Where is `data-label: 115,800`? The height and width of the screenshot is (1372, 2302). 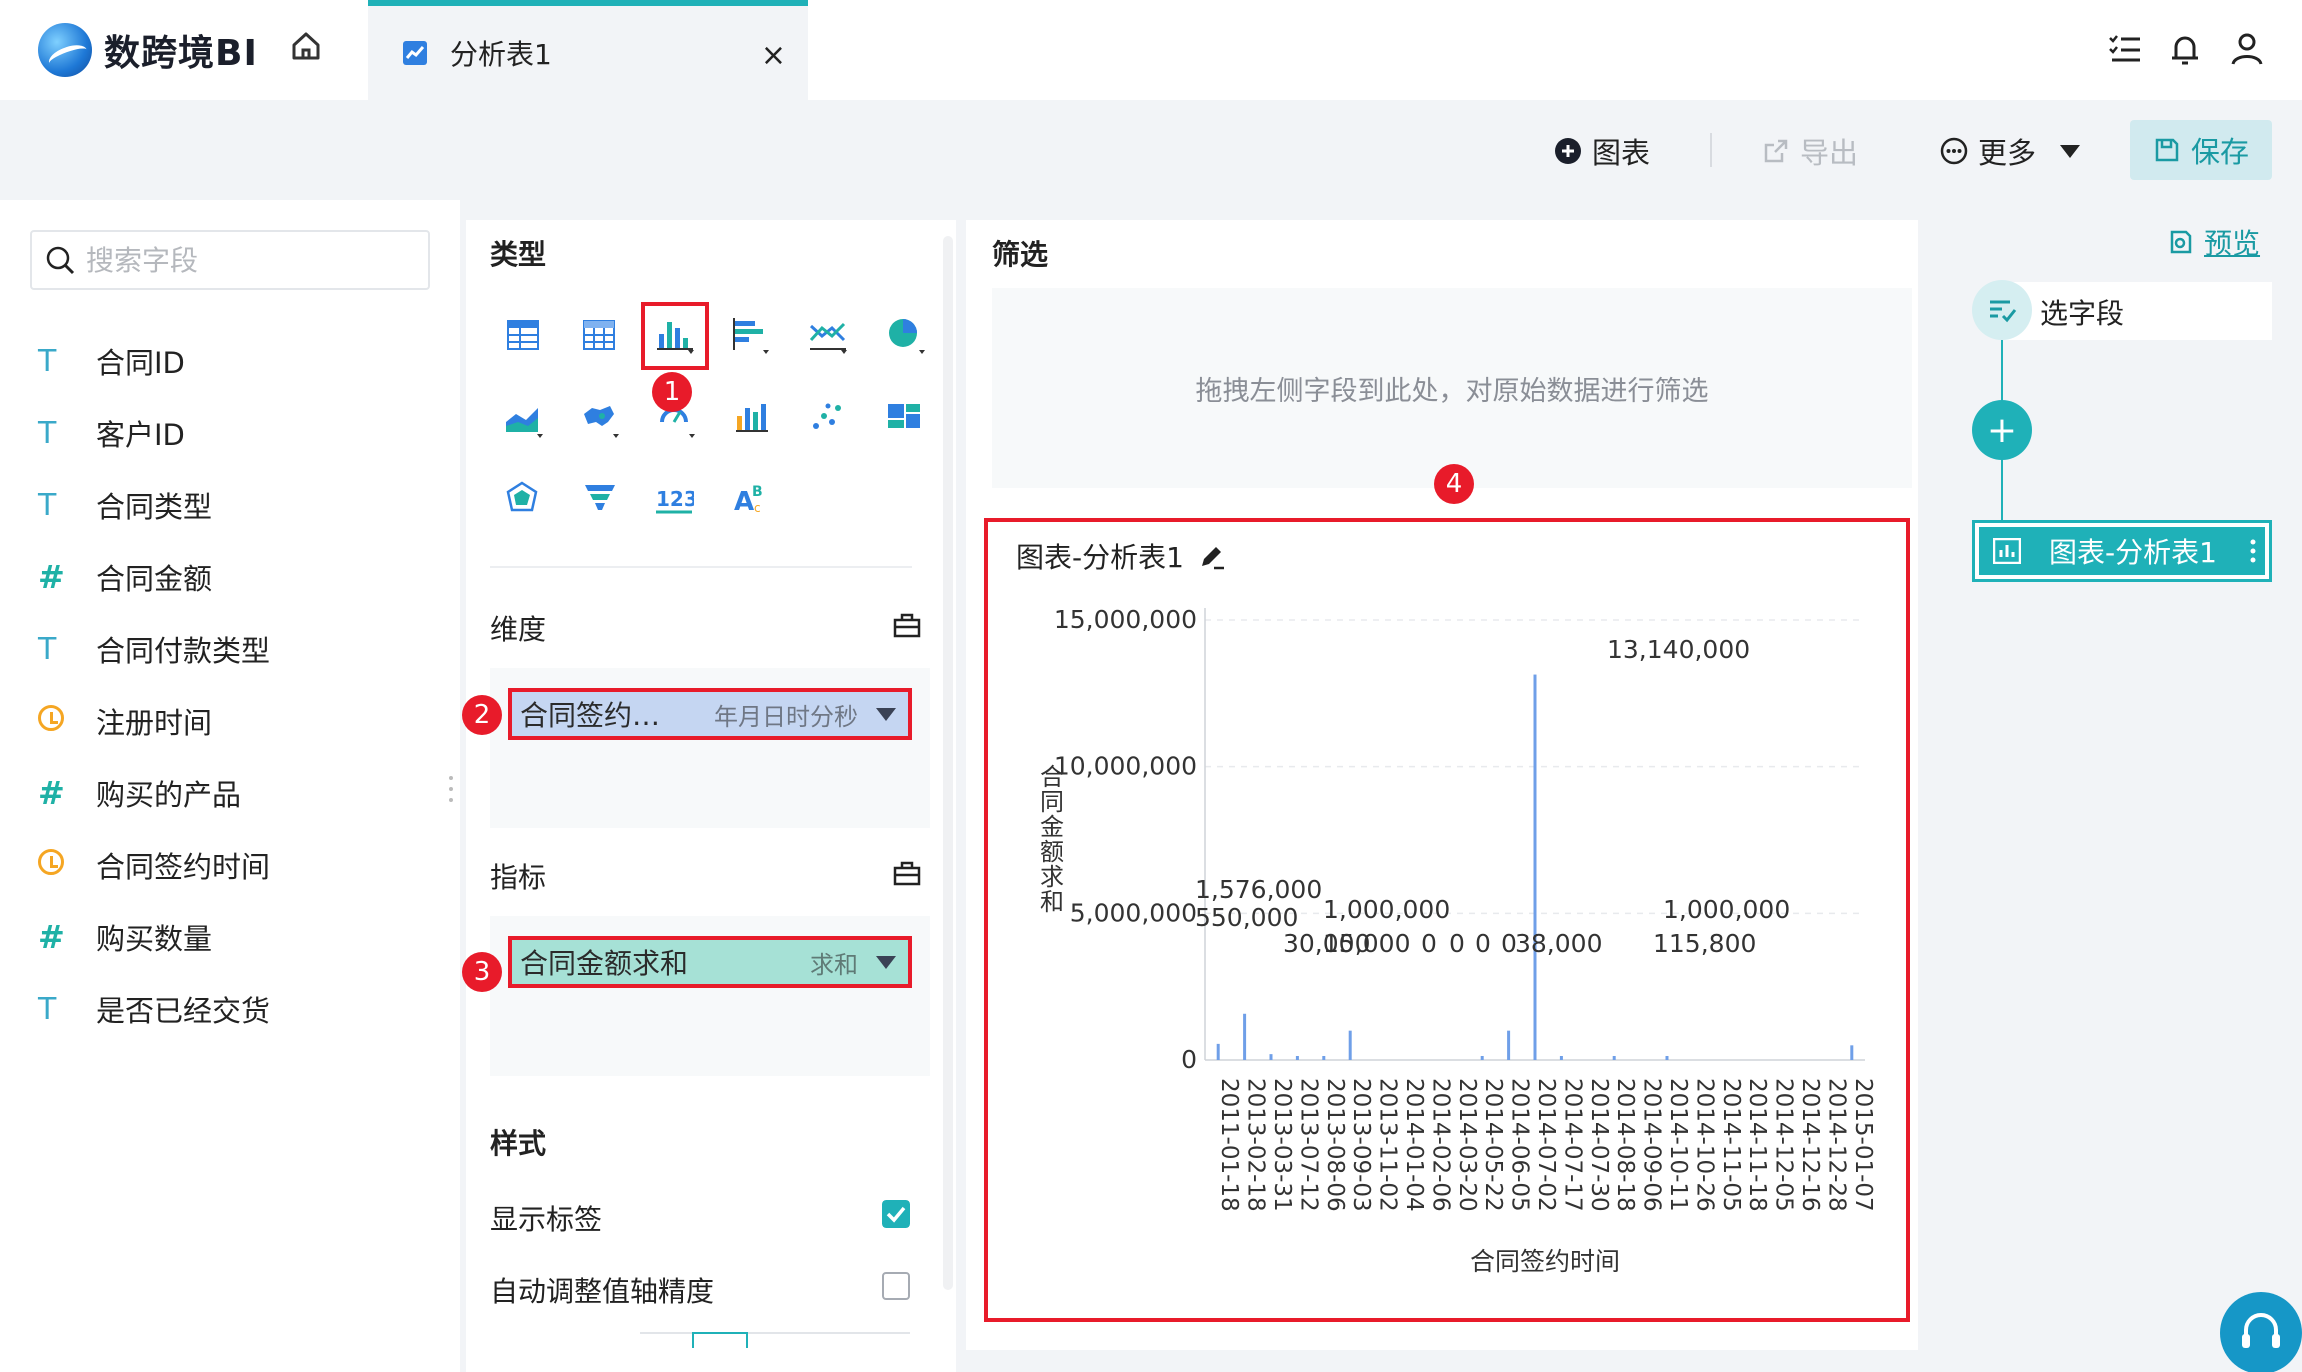
data-label: 115,800 is located at coordinates (1704, 943).